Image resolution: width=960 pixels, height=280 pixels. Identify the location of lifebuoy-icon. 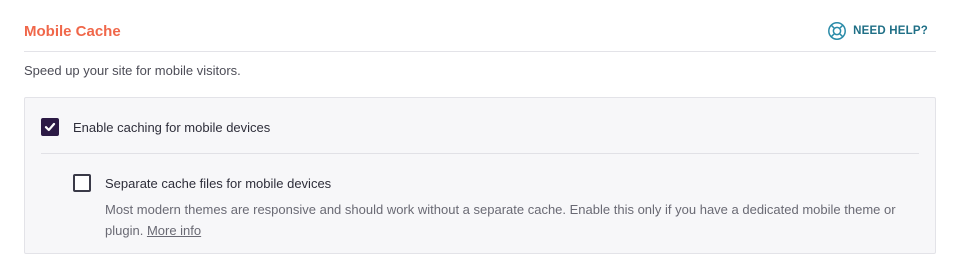
(837, 31).